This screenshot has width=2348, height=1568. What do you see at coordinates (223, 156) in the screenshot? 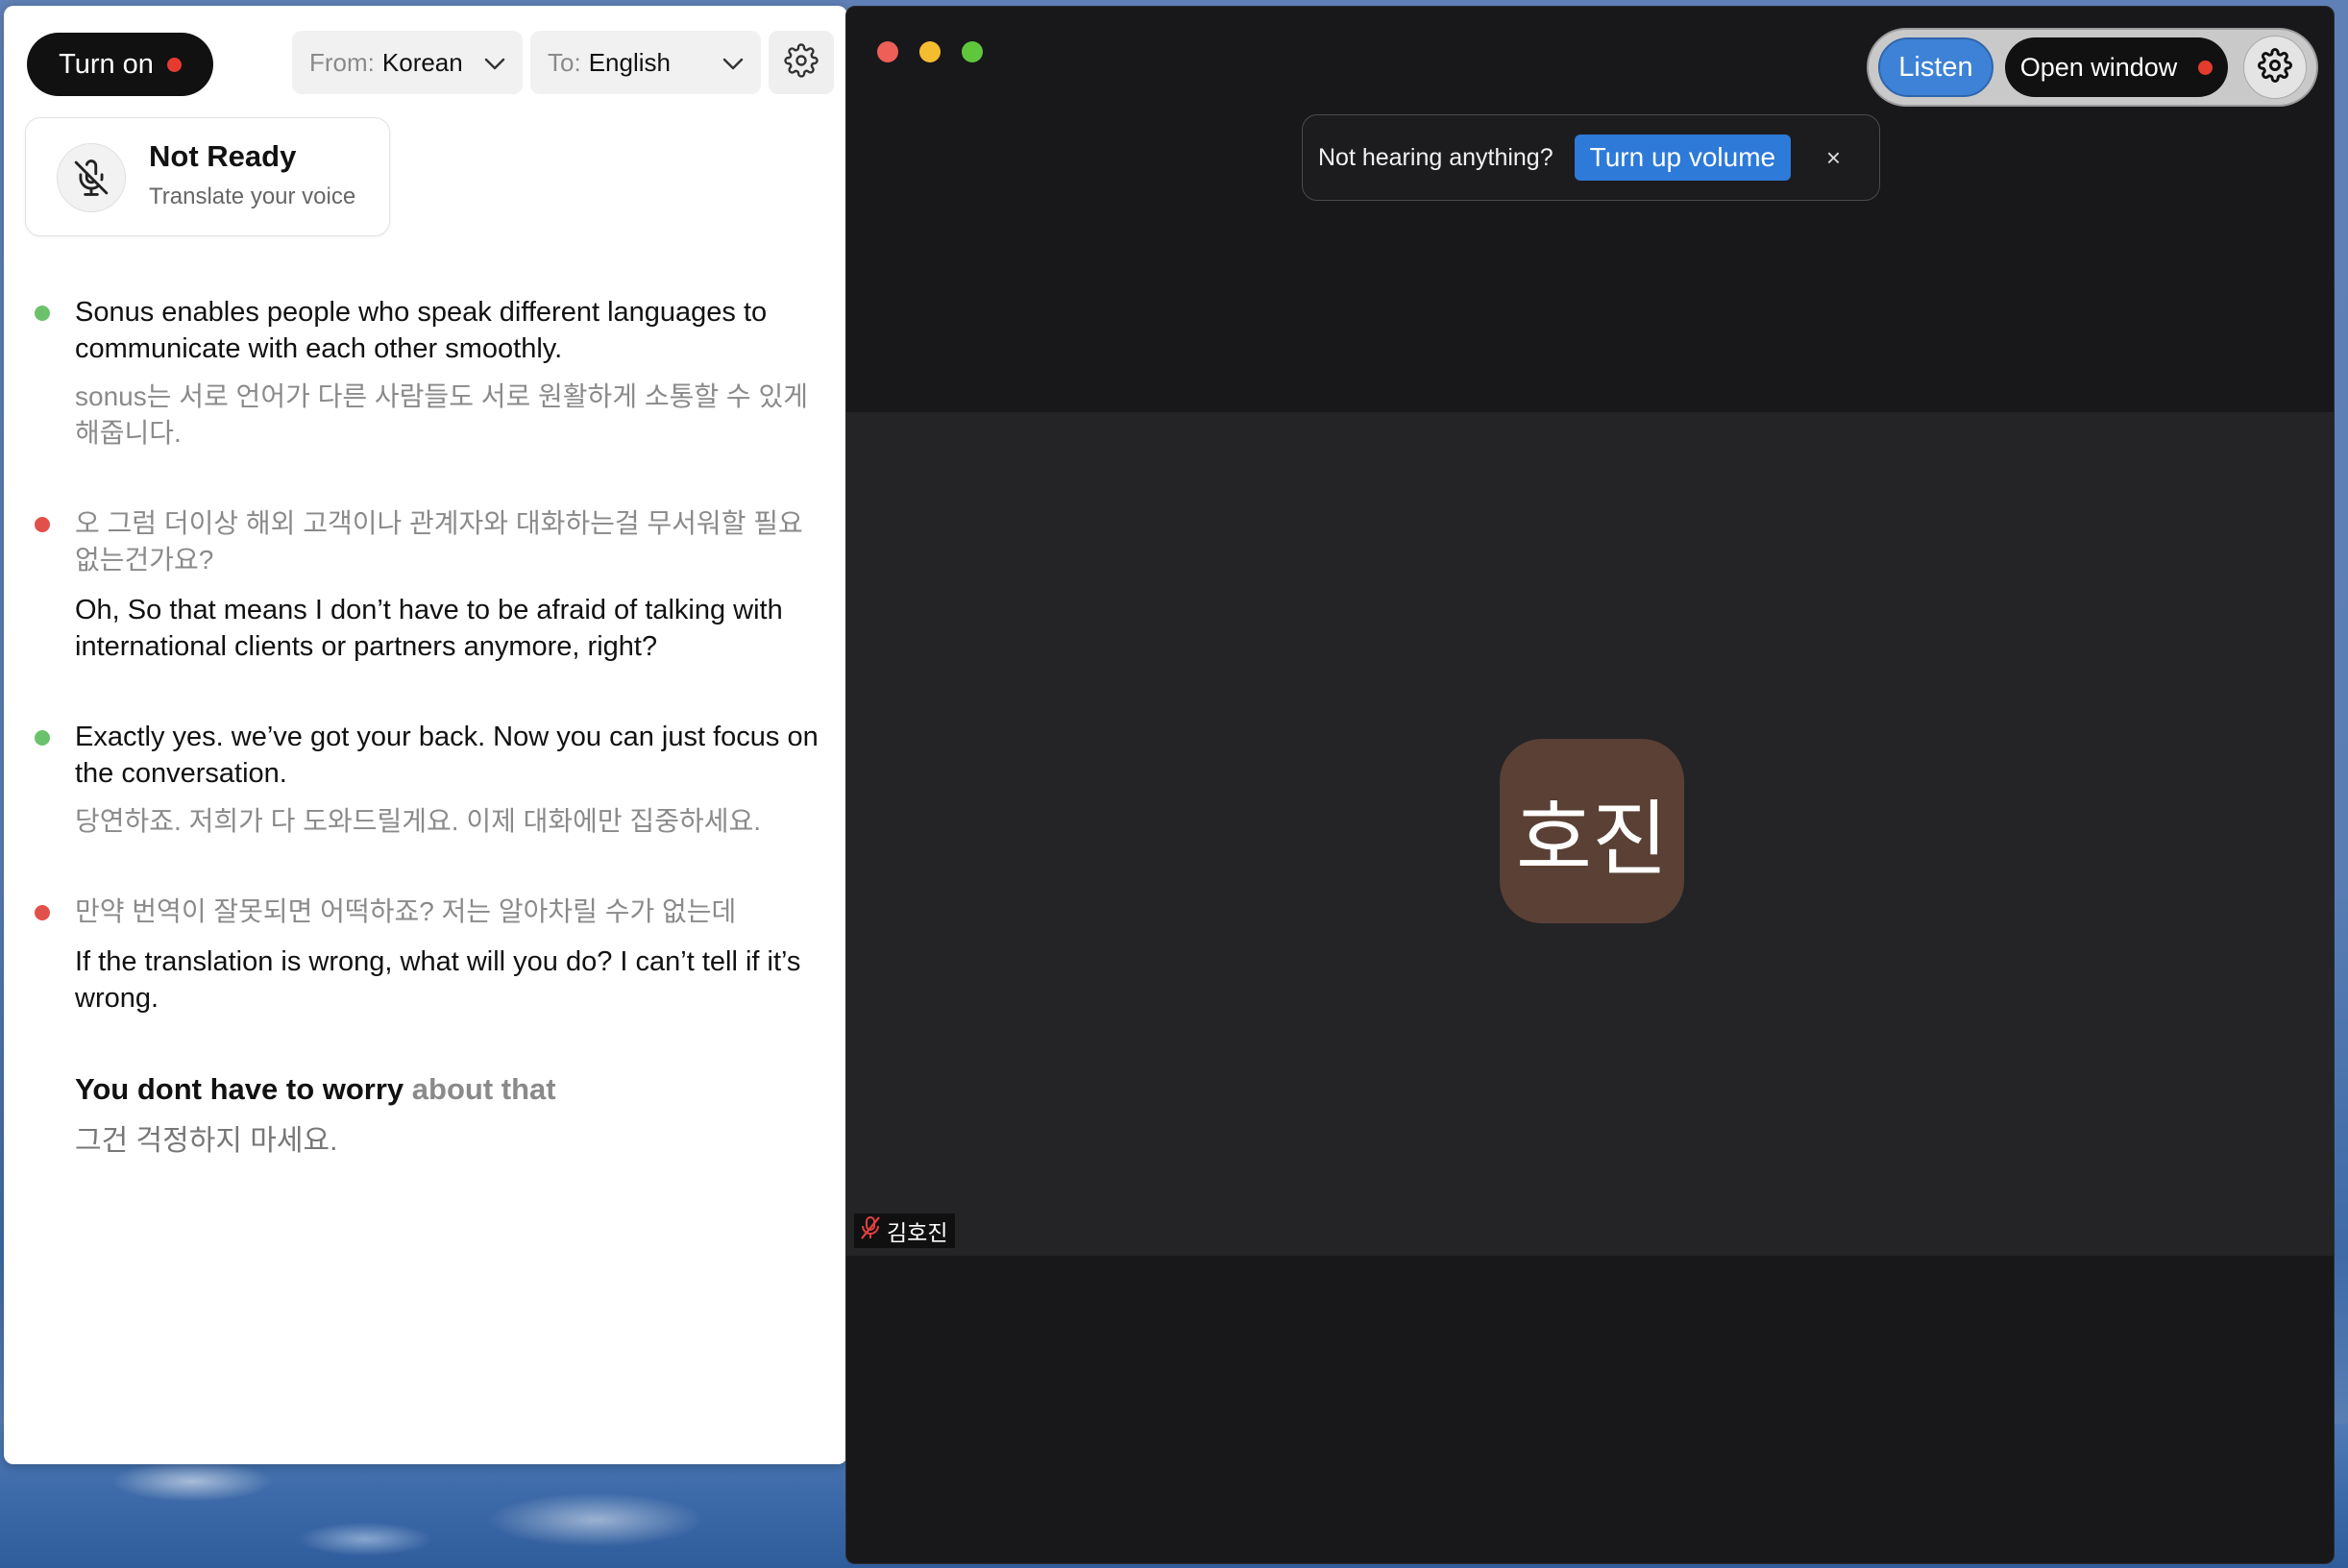
I see `status-title: Not Ready` at bounding box center [223, 156].